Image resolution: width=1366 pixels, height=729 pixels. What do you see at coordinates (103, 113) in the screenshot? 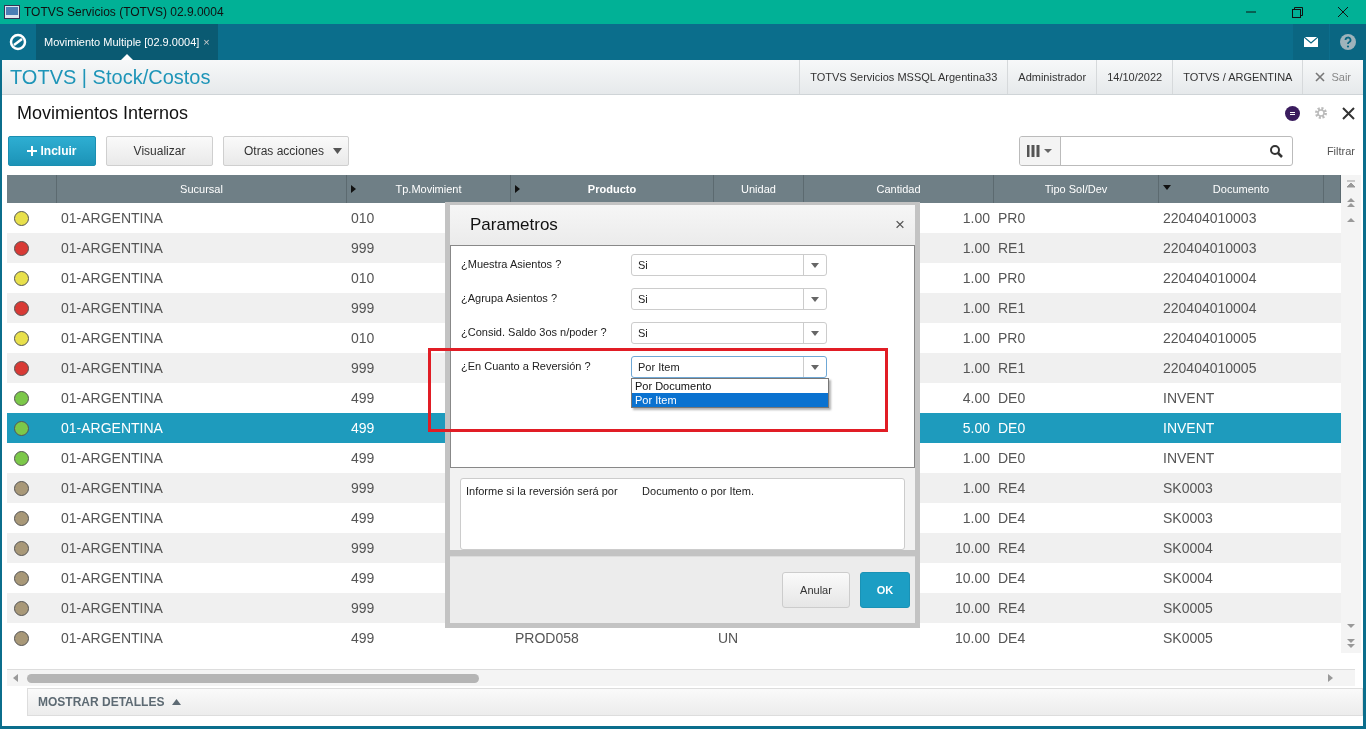
I see `page-title: Movimientos Internos` at bounding box center [103, 113].